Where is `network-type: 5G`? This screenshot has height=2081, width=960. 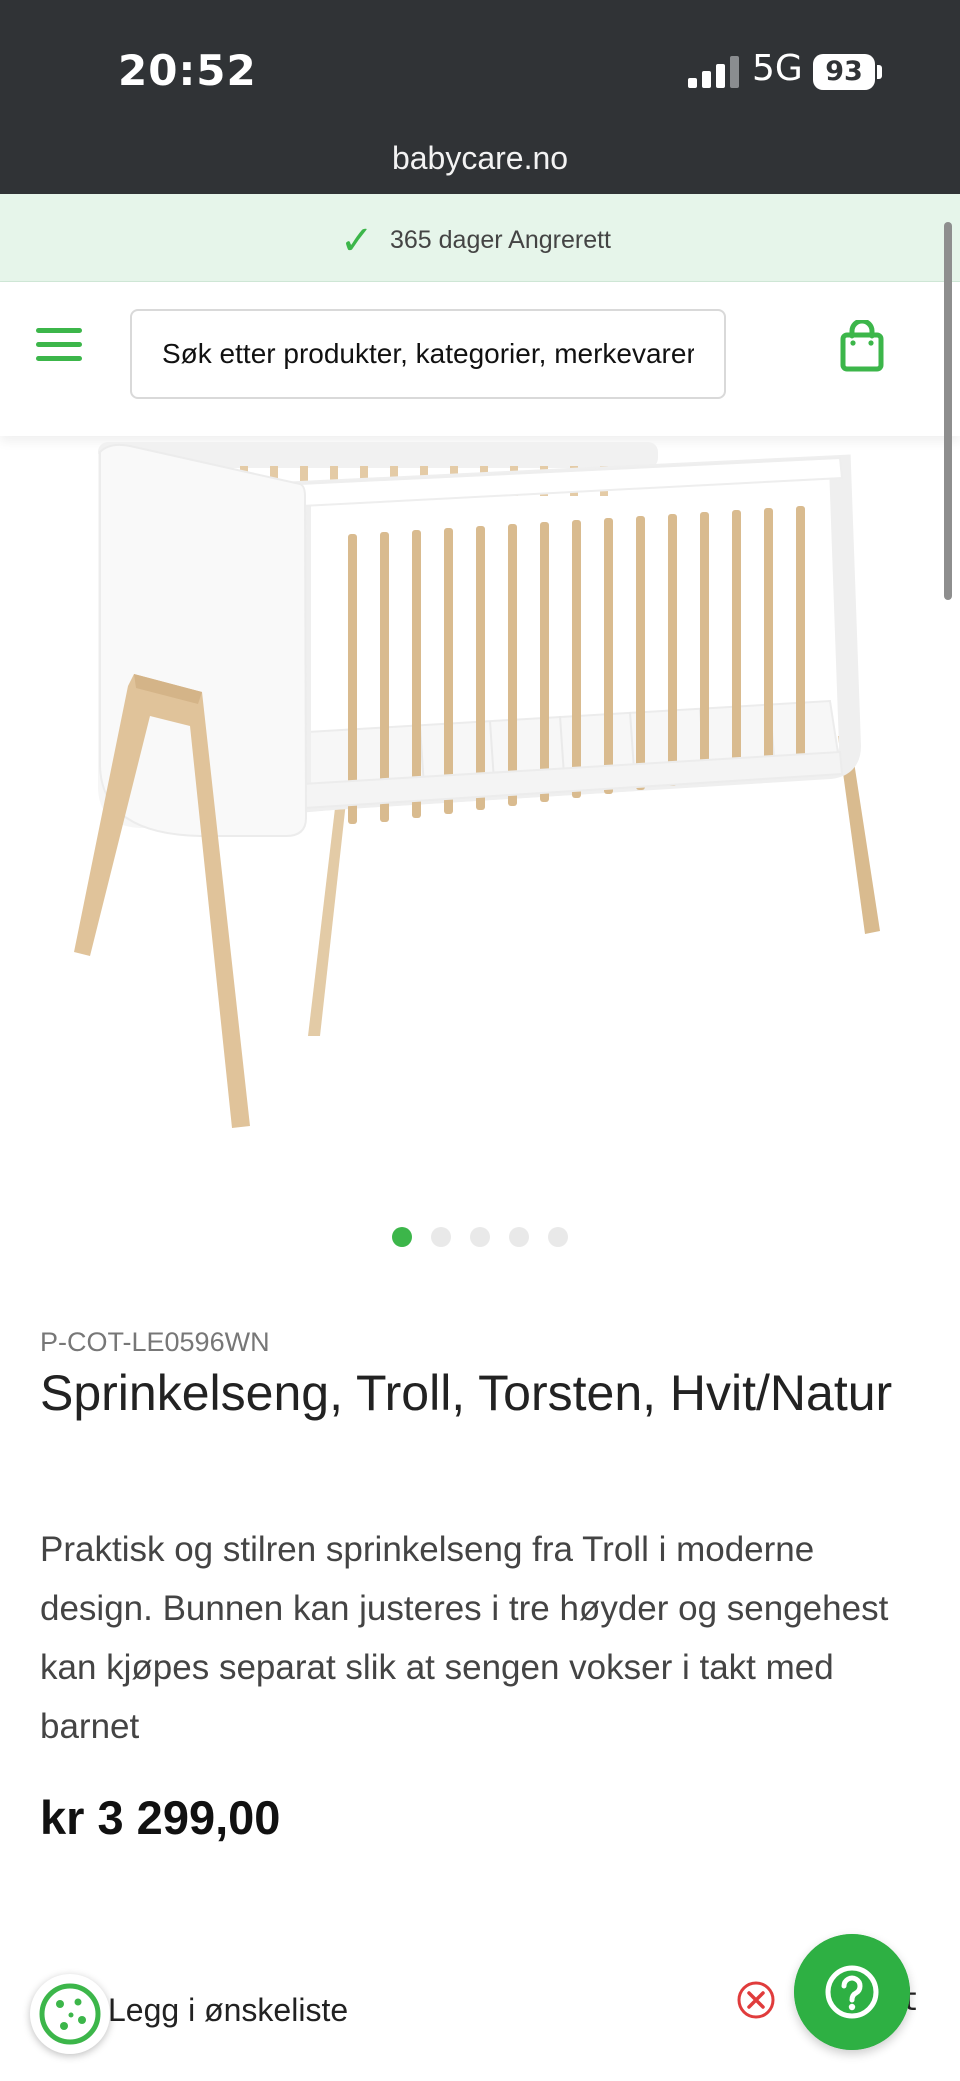
network-type: 5G is located at coordinates (777, 68).